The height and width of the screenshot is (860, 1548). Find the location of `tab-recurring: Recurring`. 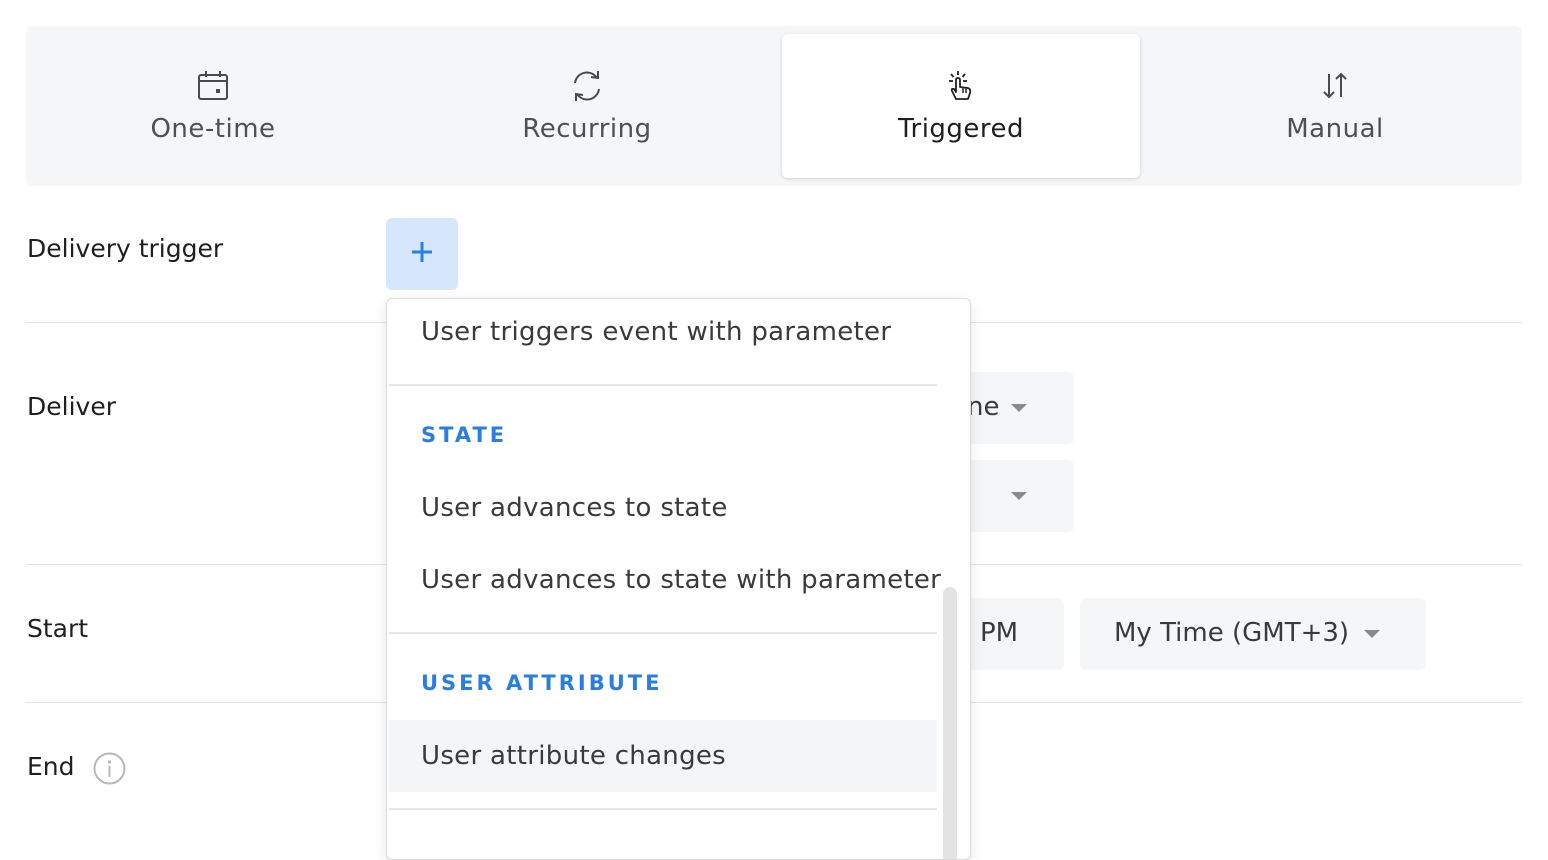

tab-recurring: Recurring is located at coordinates (587, 106).